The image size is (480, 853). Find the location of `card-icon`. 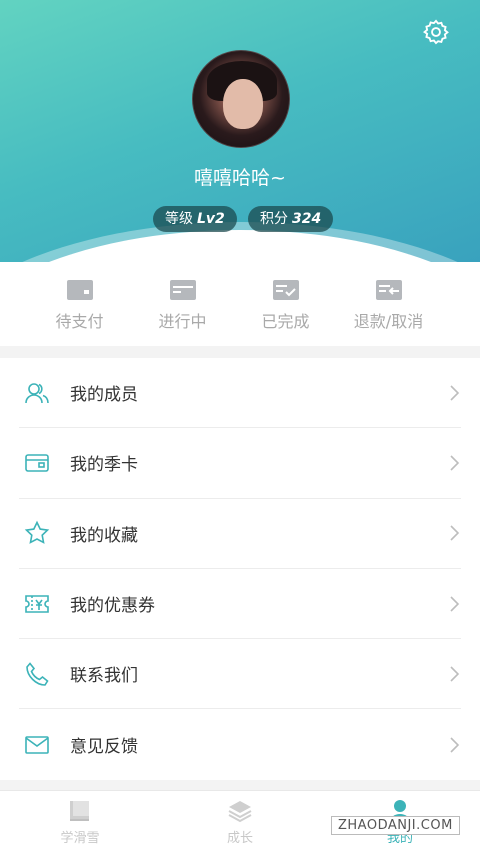

card-icon is located at coordinates (79, 290).